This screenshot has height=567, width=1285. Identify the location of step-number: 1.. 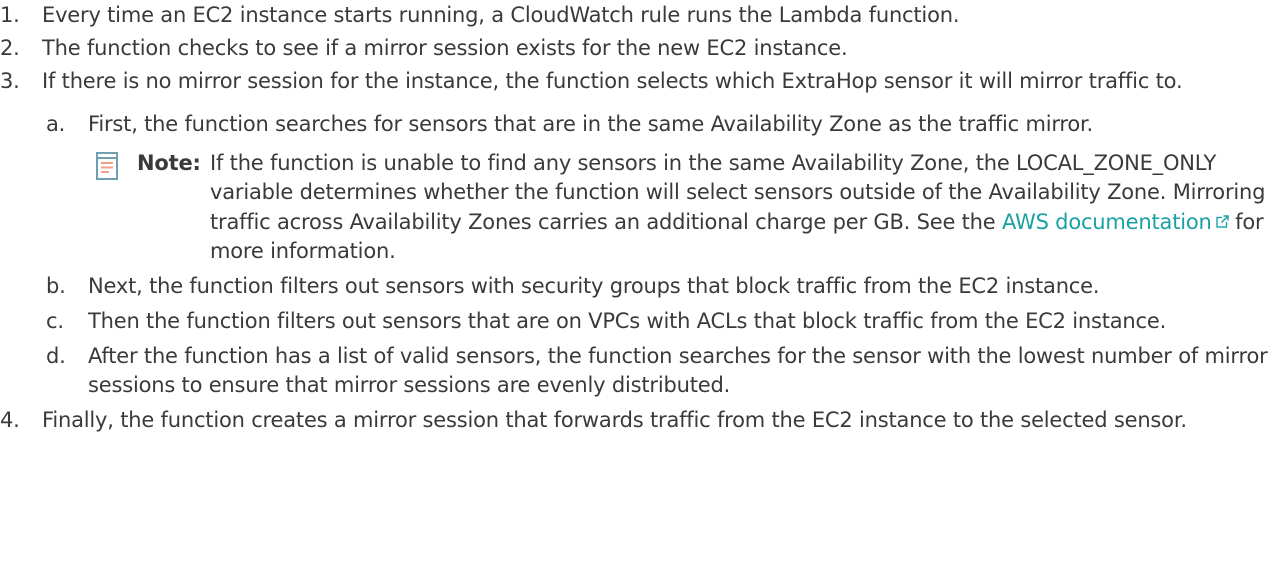
(10, 15).